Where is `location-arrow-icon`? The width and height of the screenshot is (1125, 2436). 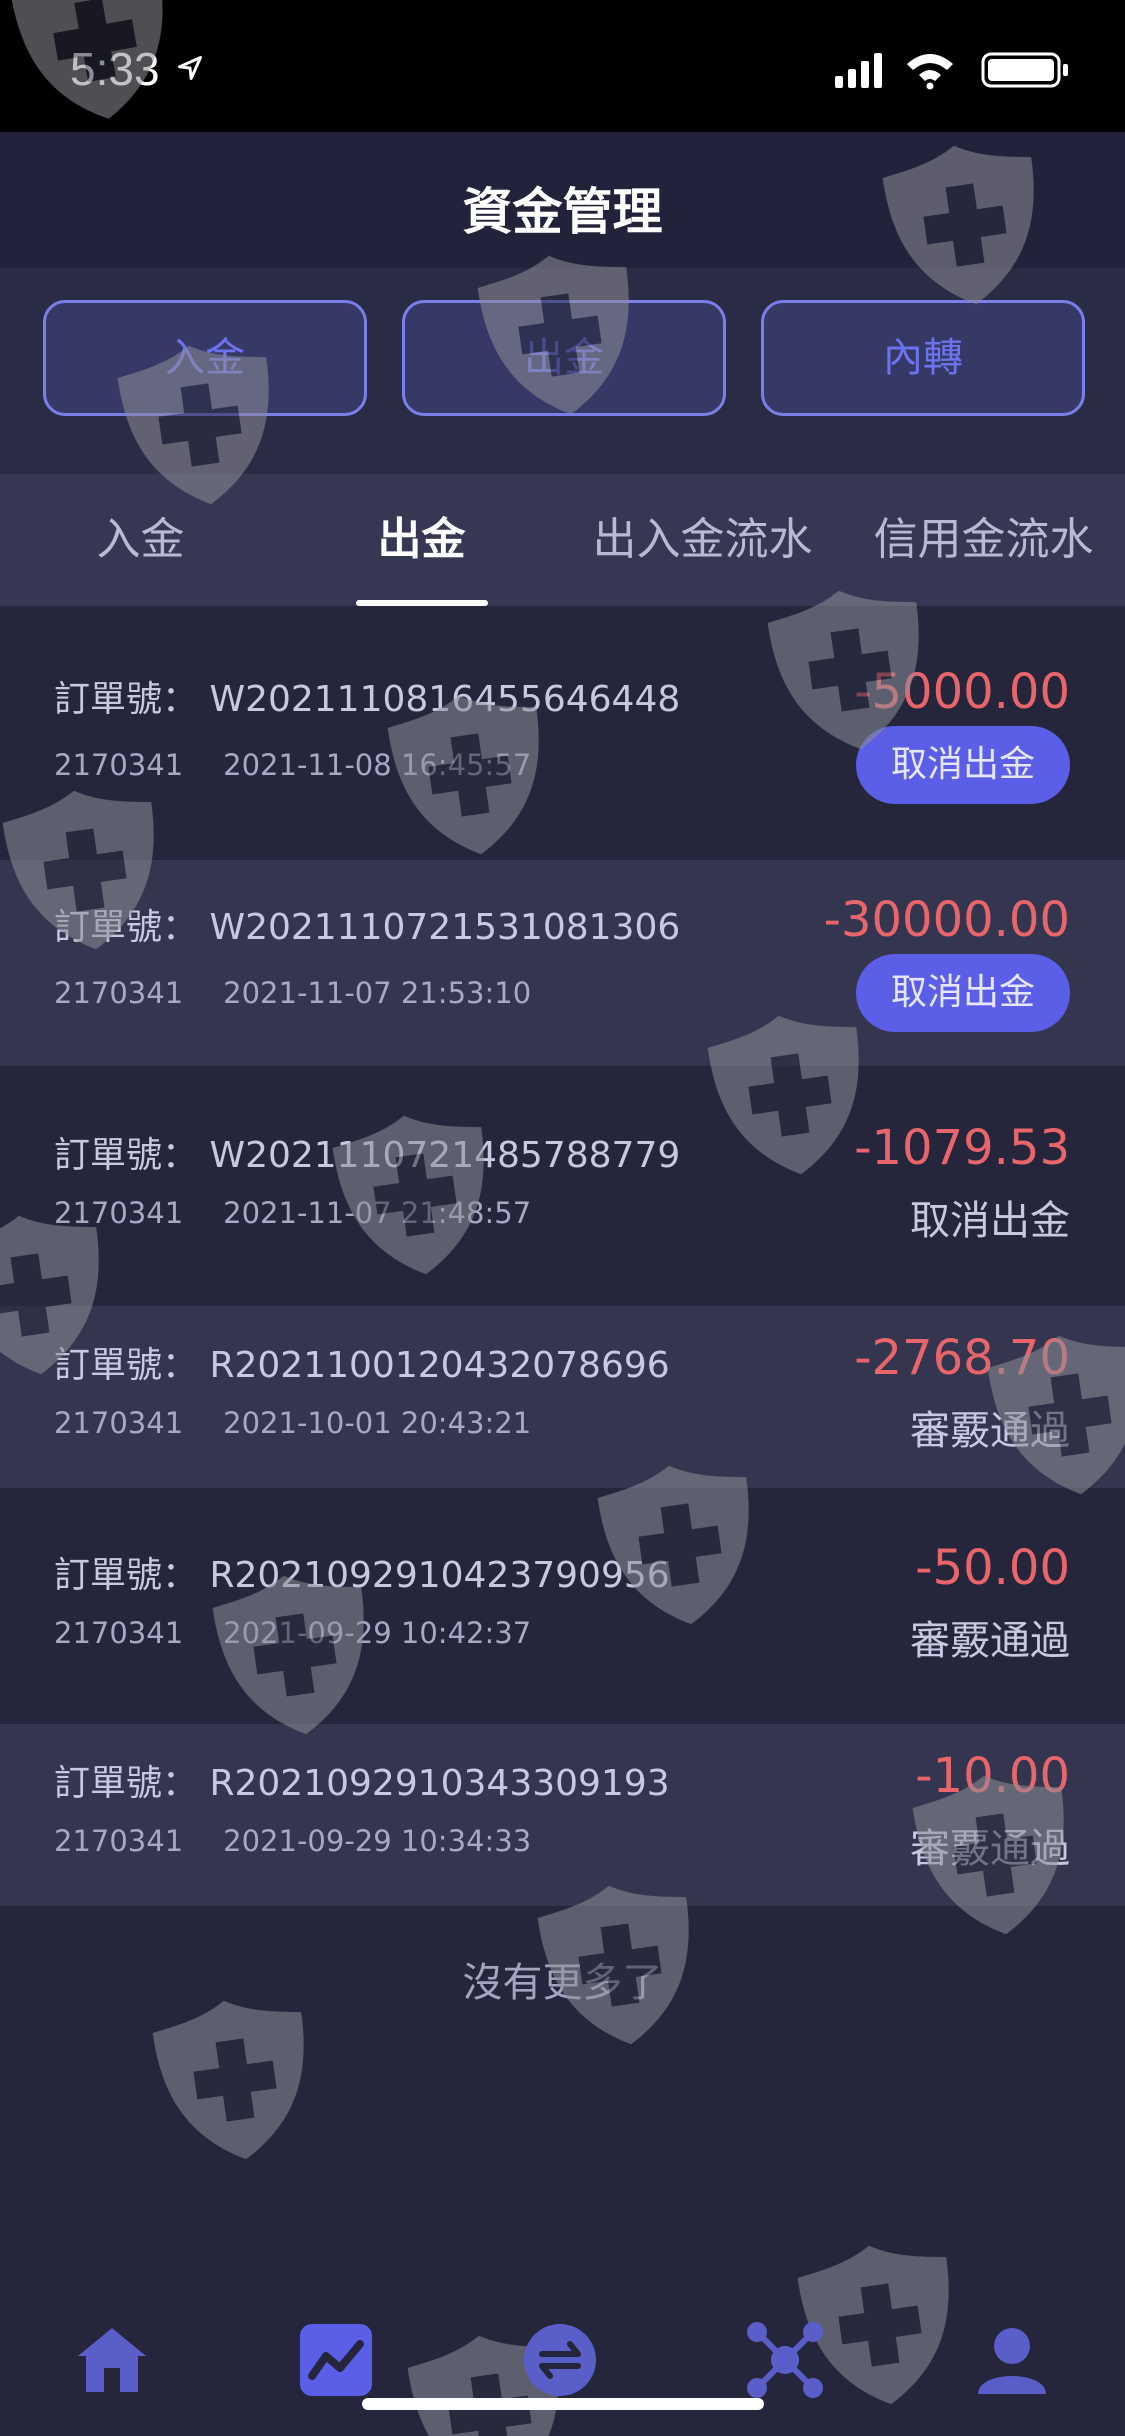 location-arrow-icon is located at coordinates (190, 68).